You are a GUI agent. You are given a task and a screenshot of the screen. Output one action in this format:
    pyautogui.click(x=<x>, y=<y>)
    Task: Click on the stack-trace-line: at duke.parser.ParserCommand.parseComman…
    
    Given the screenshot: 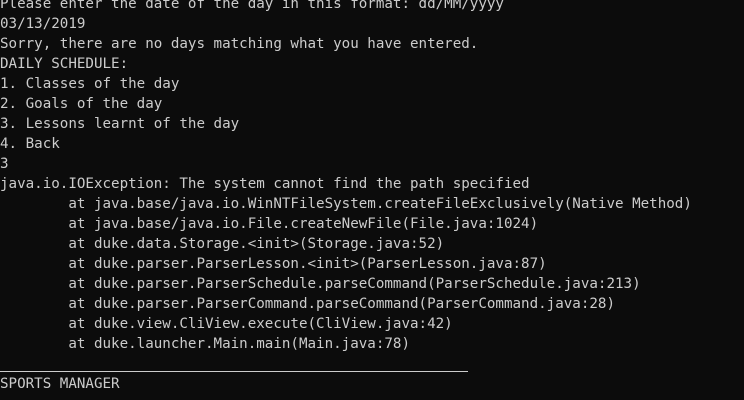 What is the action you would take?
    pyautogui.click(x=307, y=304)
    